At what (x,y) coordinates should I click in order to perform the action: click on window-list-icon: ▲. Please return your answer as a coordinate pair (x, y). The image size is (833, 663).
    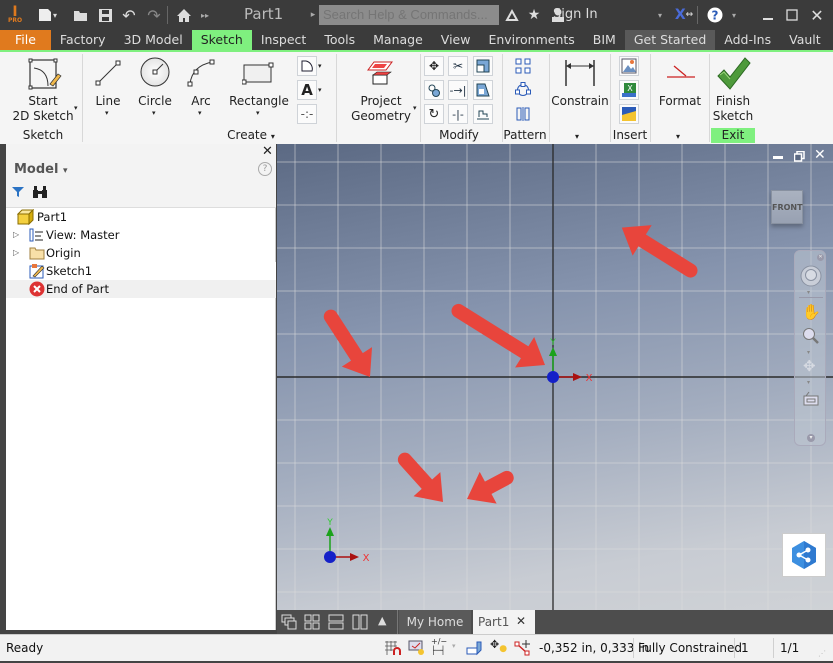
    Looking at the image, I should click on (382, 620).